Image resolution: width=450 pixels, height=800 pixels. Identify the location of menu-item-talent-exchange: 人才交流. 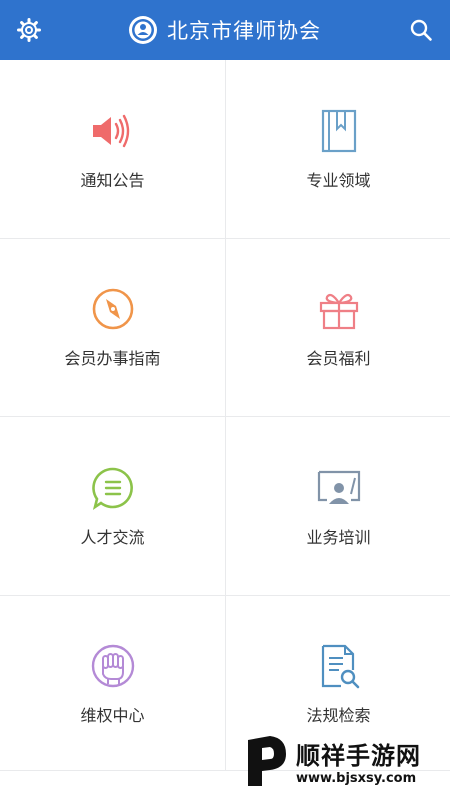
(112, 506).